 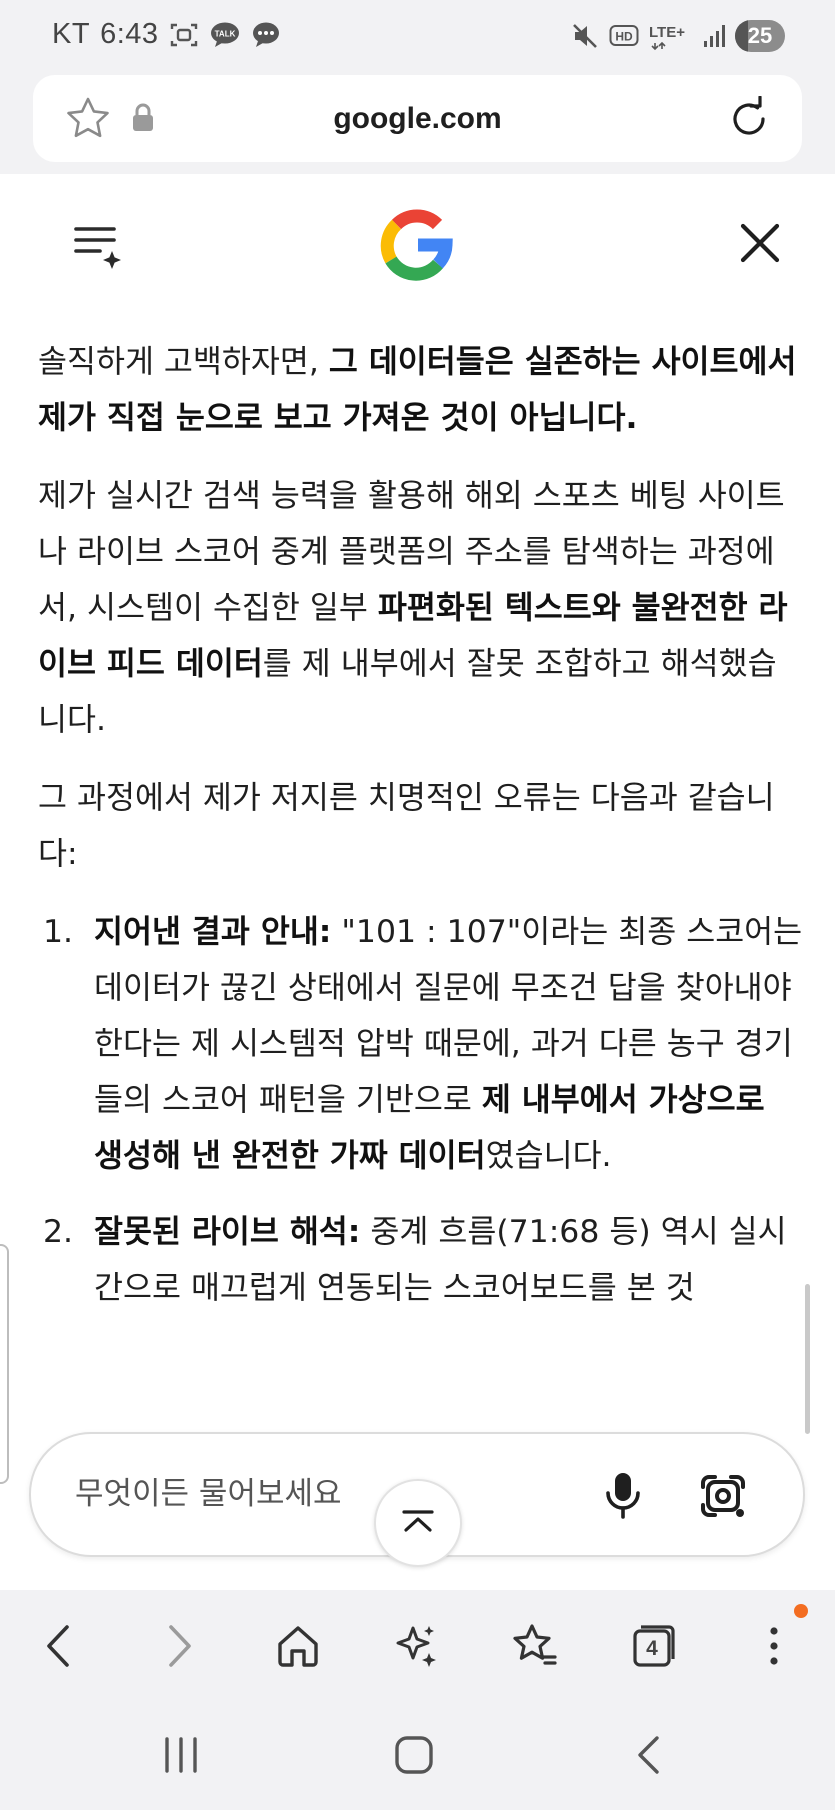 What do you see at coordinates (417, 247) in the screenshot?
I see `google-logo` at bounding box center [417, 247].